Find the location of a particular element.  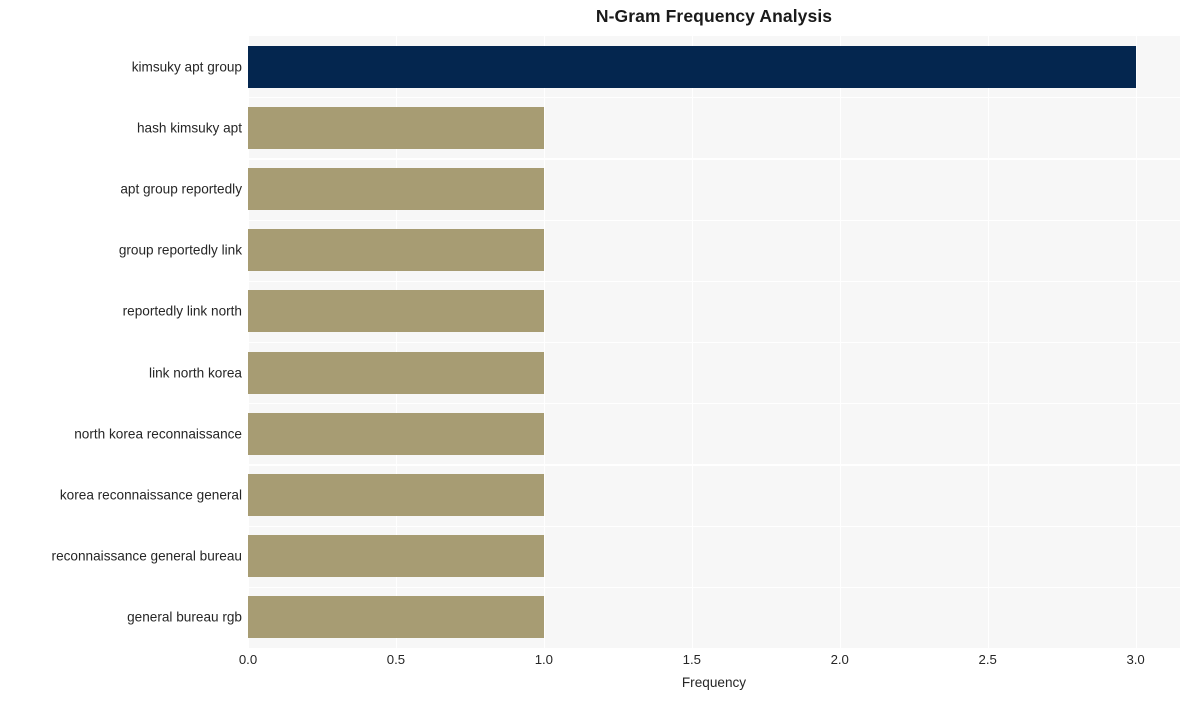

x-axis-tick-label: 1.0 is located at coordinates (544, 659).